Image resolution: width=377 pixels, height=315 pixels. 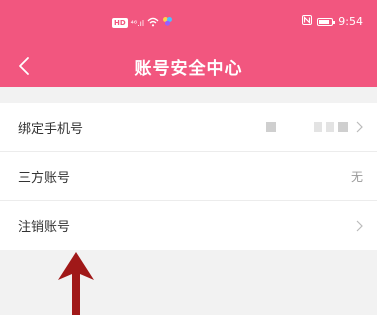 What do you see at coordinates (153, 23) in the screenshot?
I see `wifi-icon` at bounding box center [153, 23].